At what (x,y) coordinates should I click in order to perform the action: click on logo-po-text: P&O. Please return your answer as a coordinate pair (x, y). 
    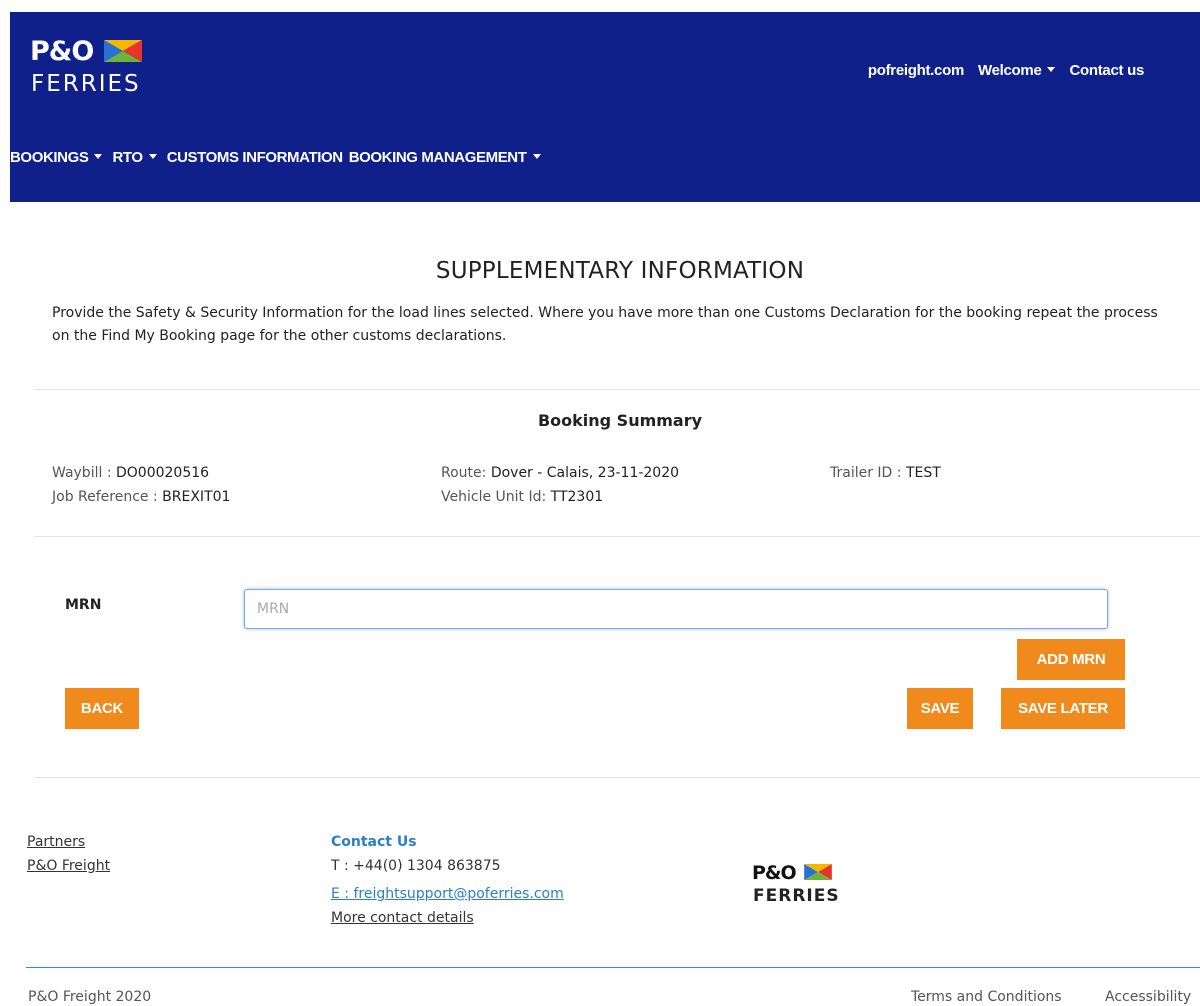
    Looking at the image, I should click on (62, 51).